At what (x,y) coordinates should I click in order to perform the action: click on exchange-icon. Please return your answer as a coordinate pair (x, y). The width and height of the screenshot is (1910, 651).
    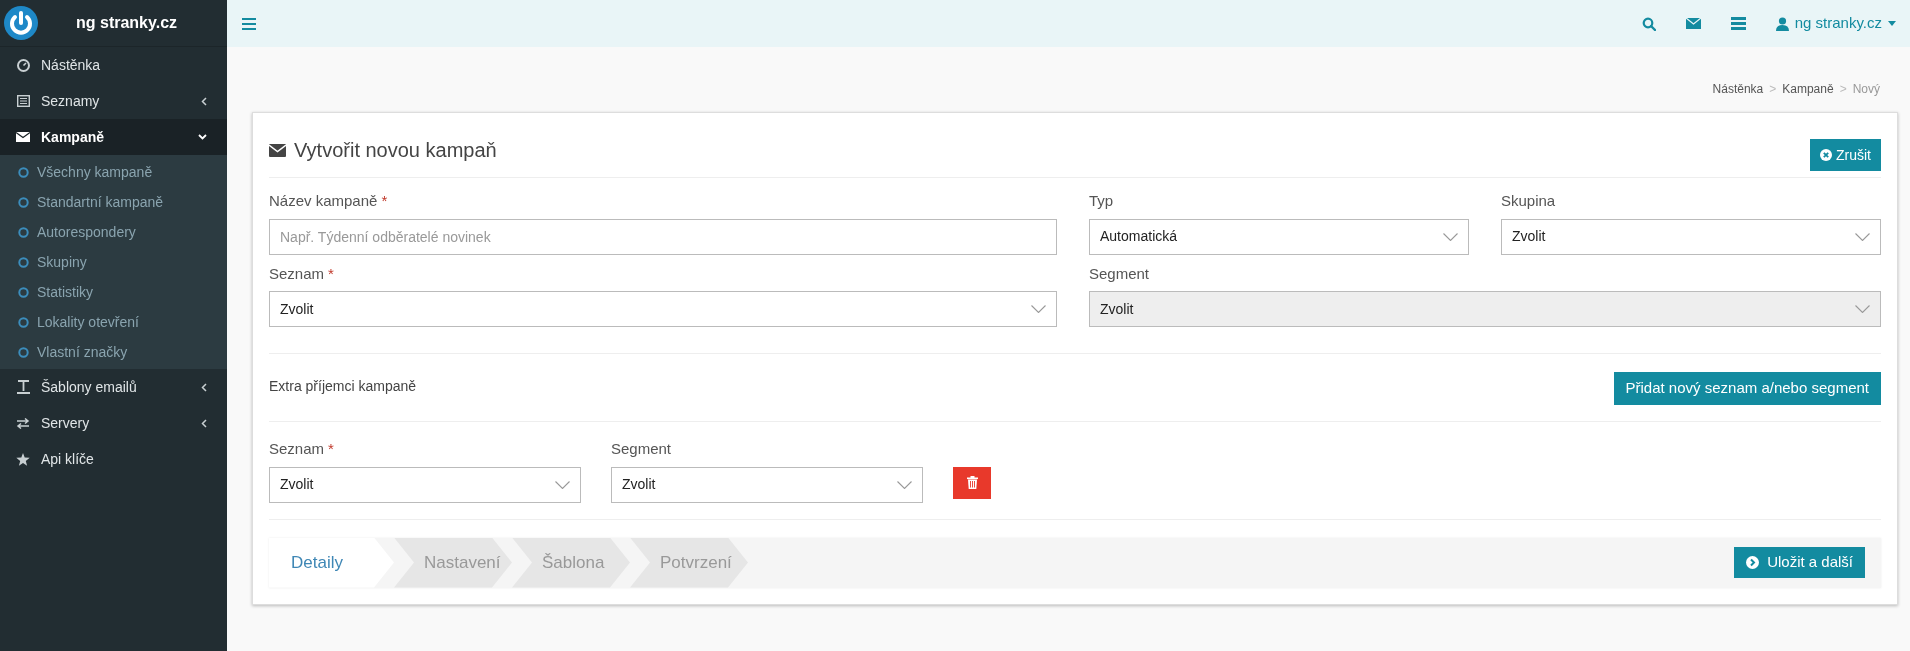
    Looking at the image, I should click on (23, 423).